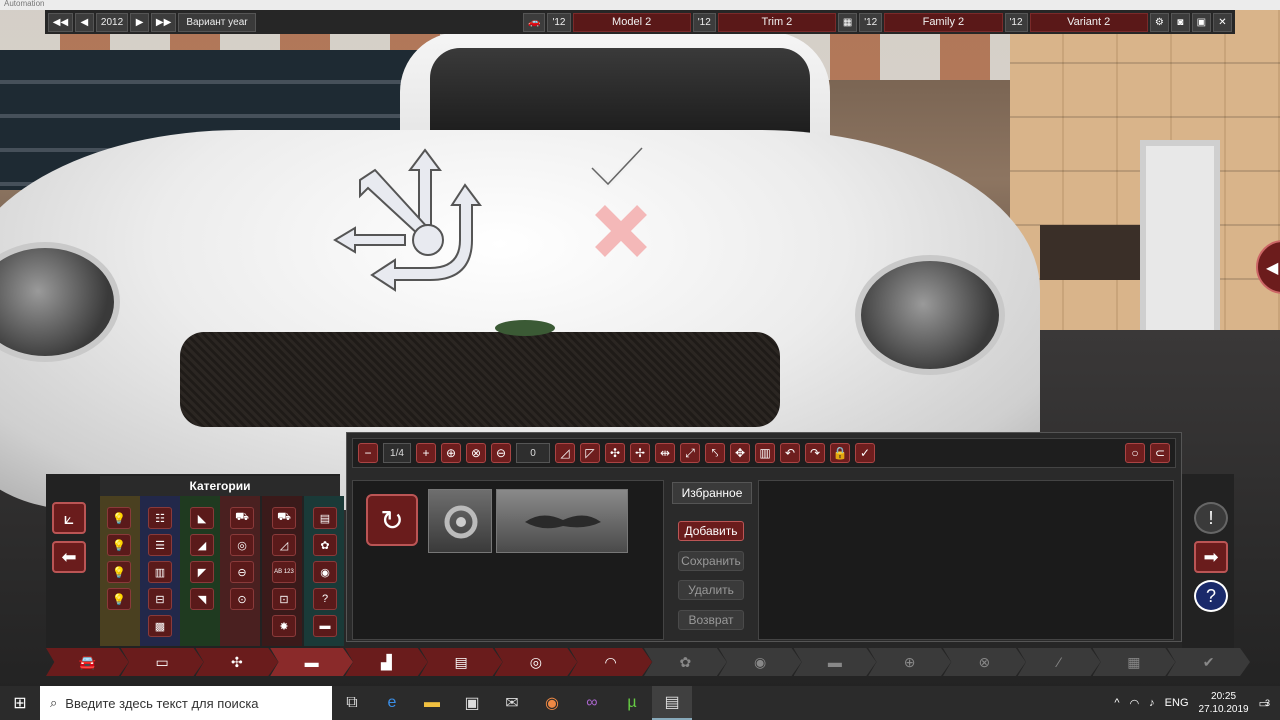  What do you see at coordinates (369, 240) in the screenshot?
I see `move-left-arrow-icon` at bounding box center [369, 240].